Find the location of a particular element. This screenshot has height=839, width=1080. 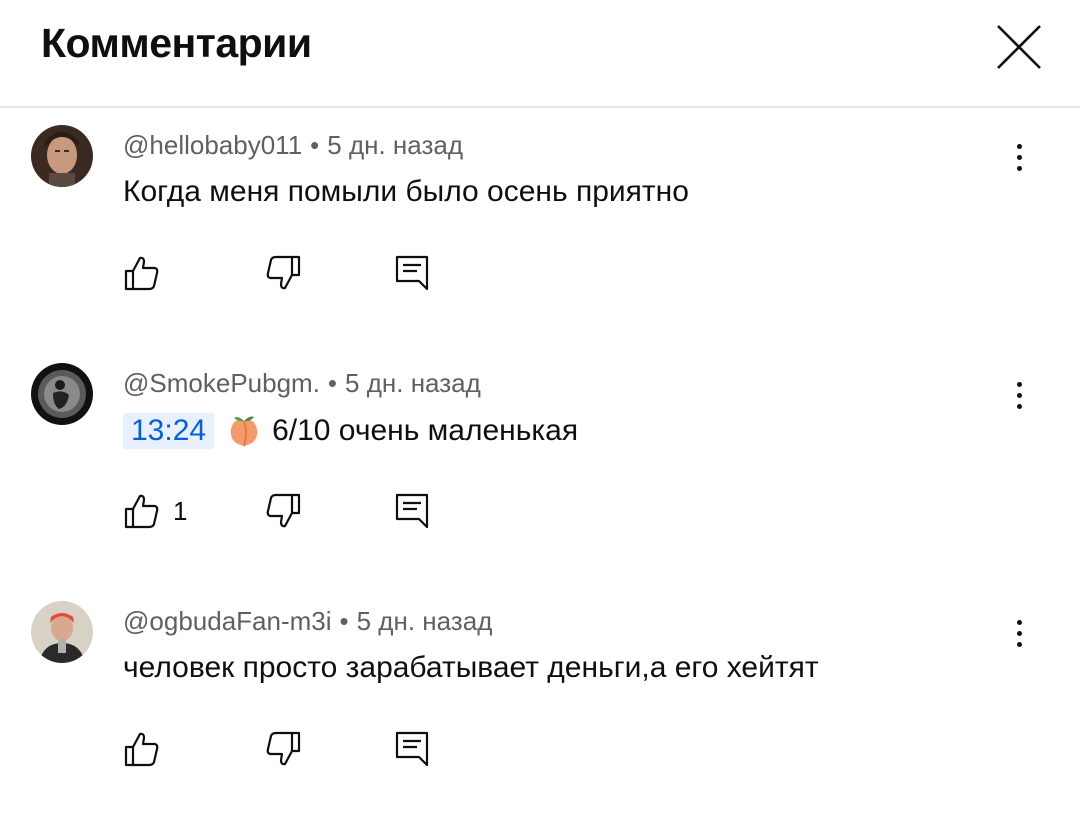

comment-text: 13:24 6/10 очень маленькая is located at coordinates (350, 431).